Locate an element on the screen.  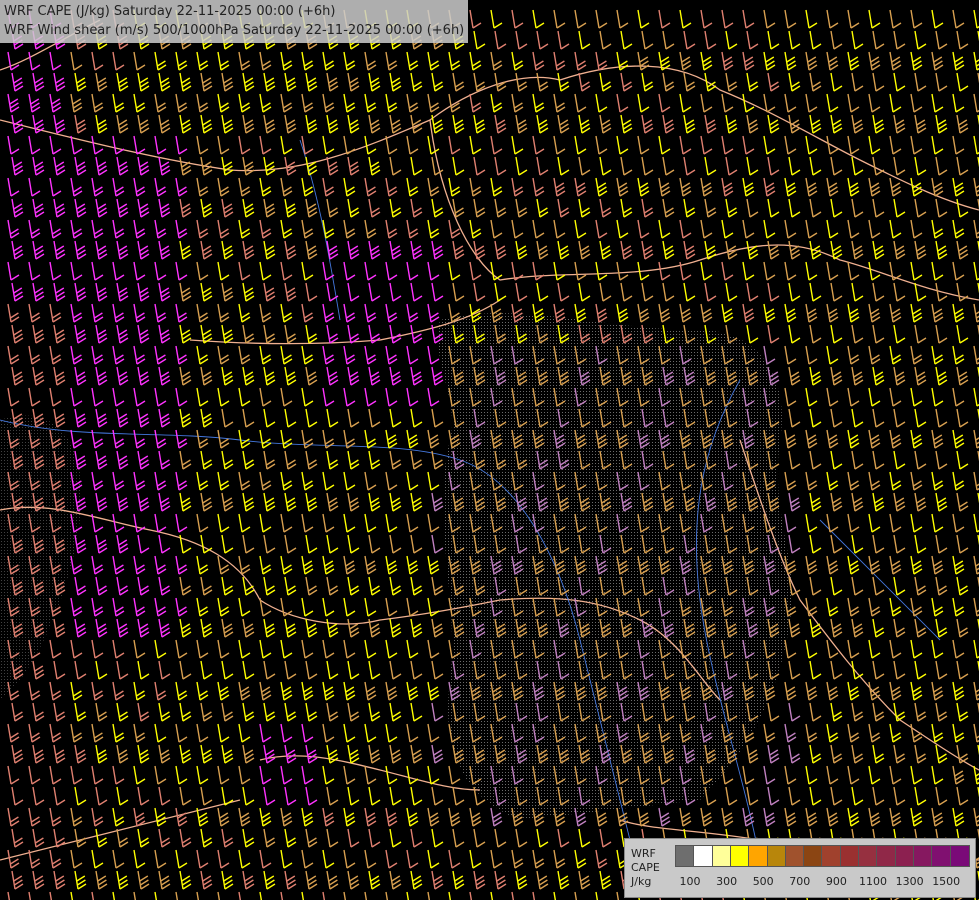
legend-tick-label: 500 is located at coordinates (763, 881).